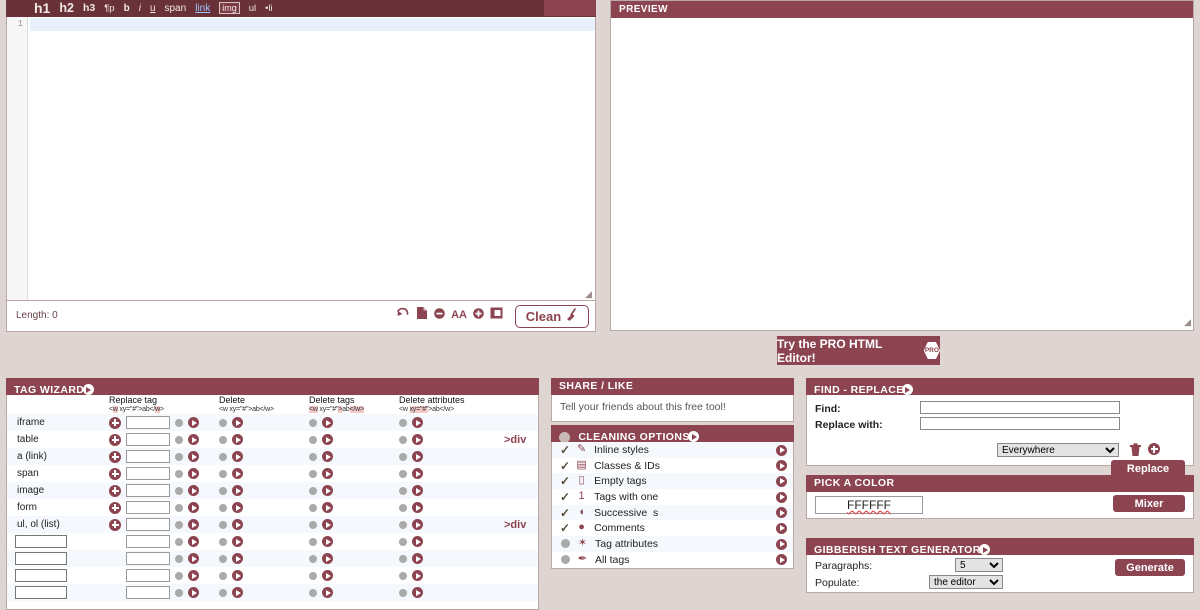  What do you see at coordinates (1020, 407) in the screenshot?
I see `find-input` at bounding box center [1020, 407].